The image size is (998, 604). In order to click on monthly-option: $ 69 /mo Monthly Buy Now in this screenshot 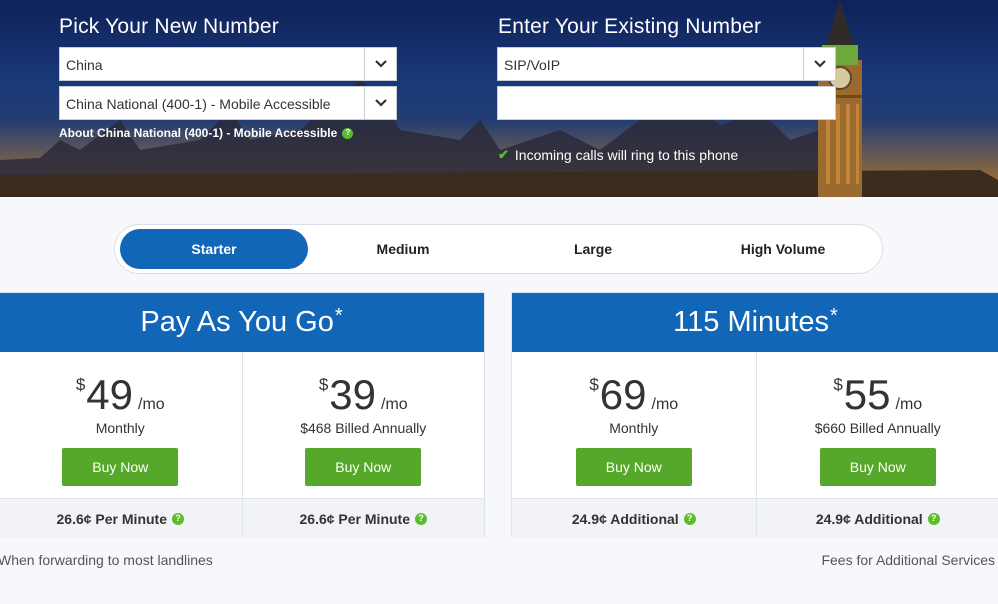, I will do `click(634, 425)`.